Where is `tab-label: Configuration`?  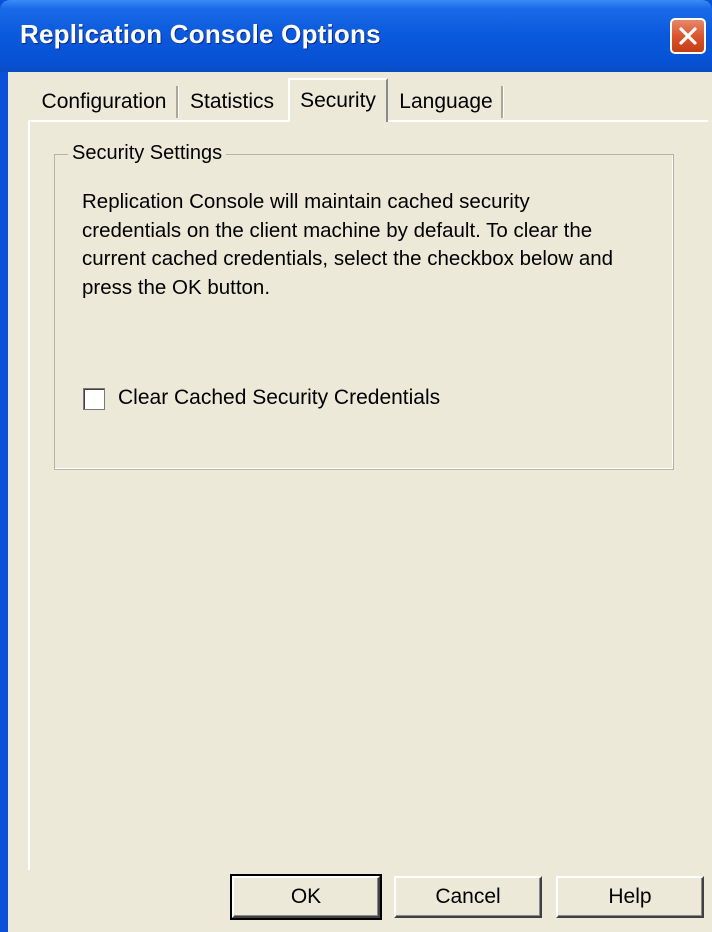
tab-label: Configuration is located at coordinates (104, 101).